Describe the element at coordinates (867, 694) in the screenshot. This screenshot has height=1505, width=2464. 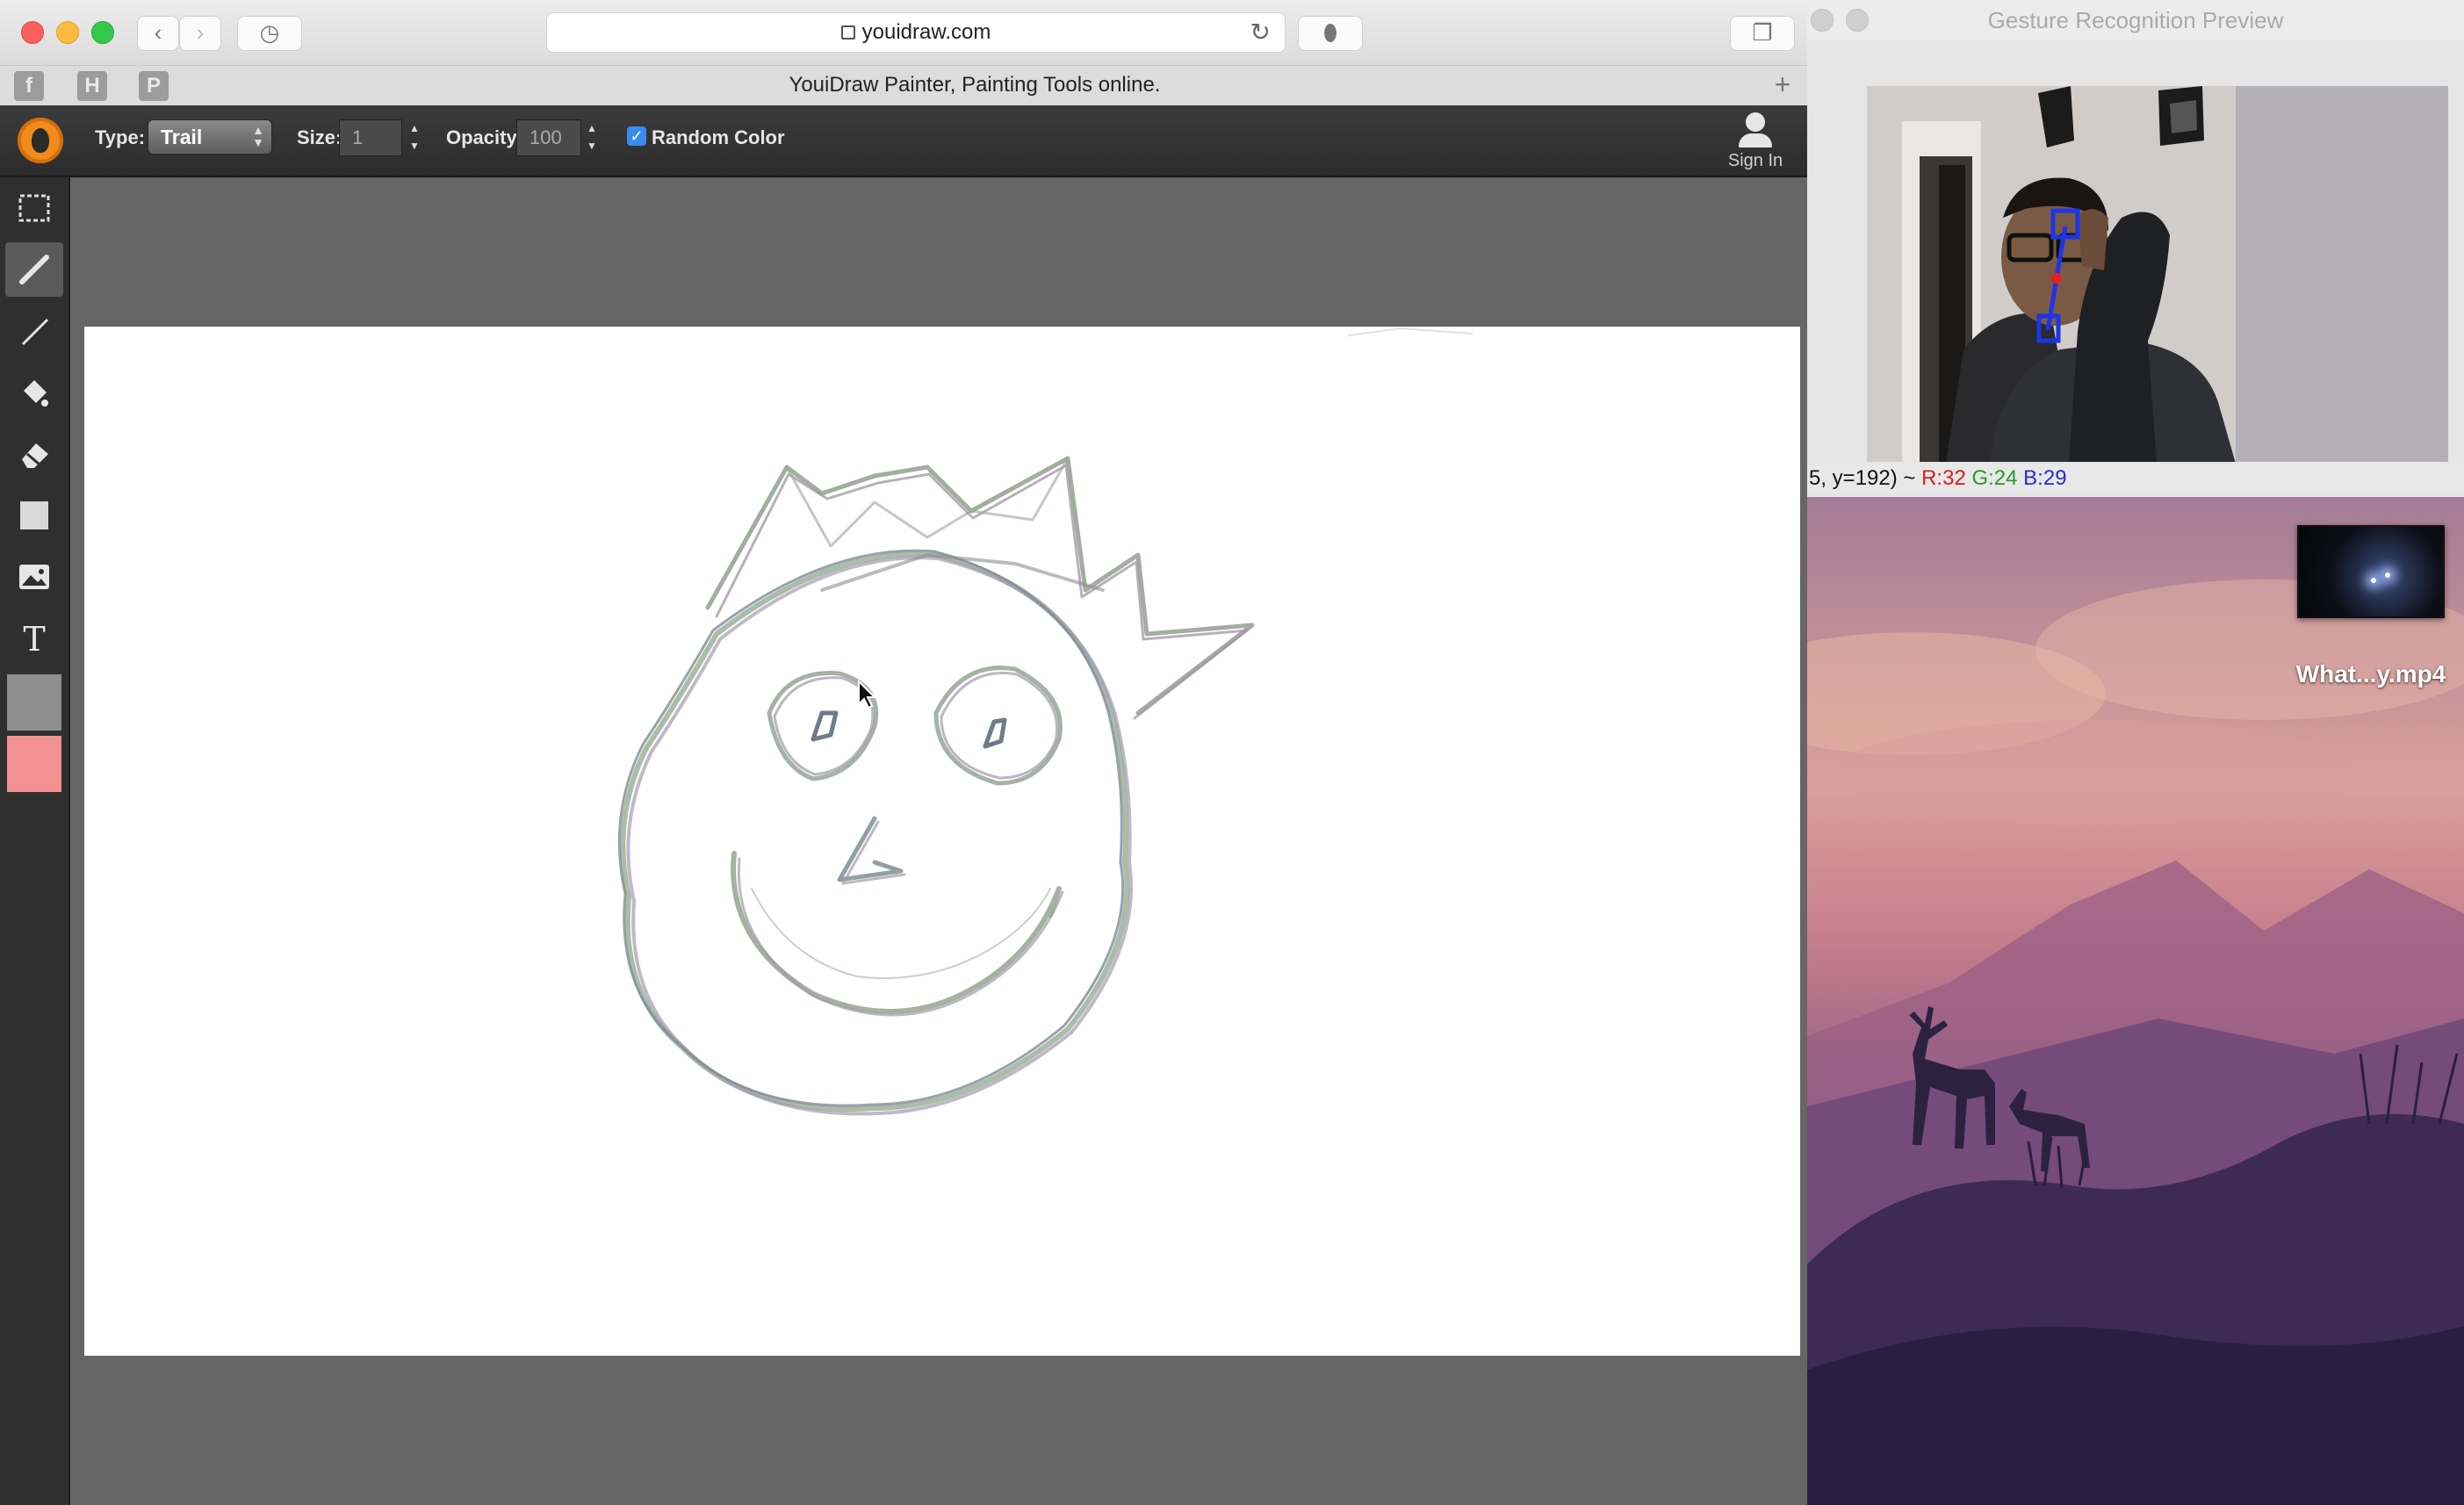
I see `mouse-cursor-icon` at that location.